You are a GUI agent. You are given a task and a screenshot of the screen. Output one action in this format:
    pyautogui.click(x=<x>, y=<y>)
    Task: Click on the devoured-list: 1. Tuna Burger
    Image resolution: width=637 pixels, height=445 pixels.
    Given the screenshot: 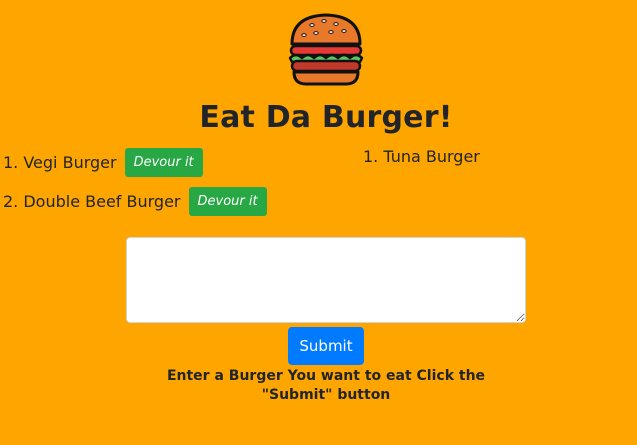 What is the action you would take?
    pyautogui.click(x=421, y=157)
    